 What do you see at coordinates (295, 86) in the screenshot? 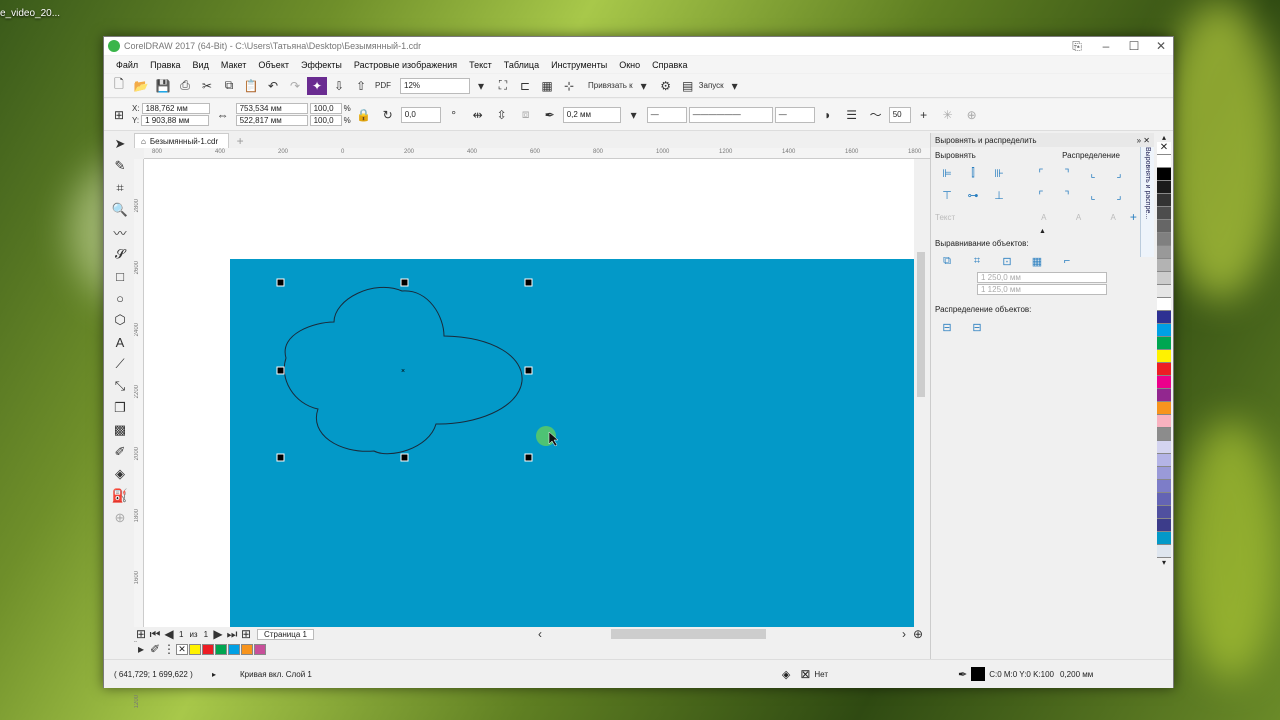
I see `redo-icon: ↷` at bounding box center [295, 86].